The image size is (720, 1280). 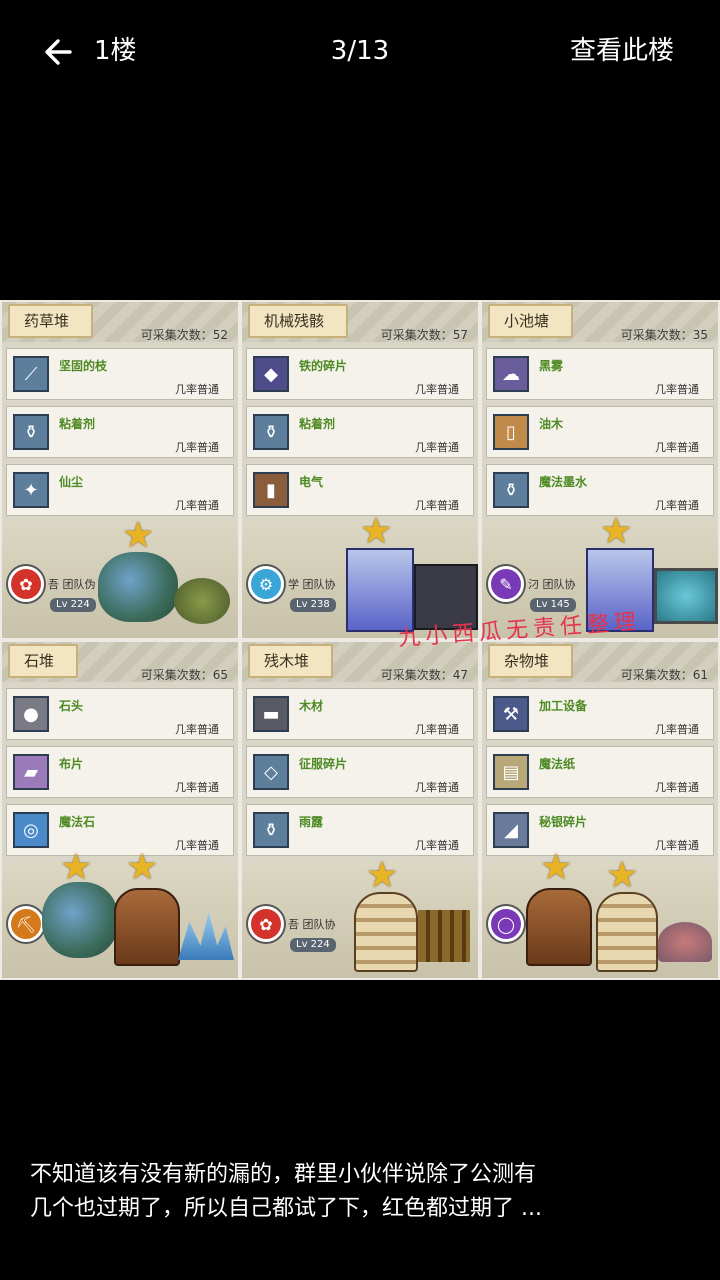 I want to click on panel-title: 小池塘, so click(x=531, y=321).